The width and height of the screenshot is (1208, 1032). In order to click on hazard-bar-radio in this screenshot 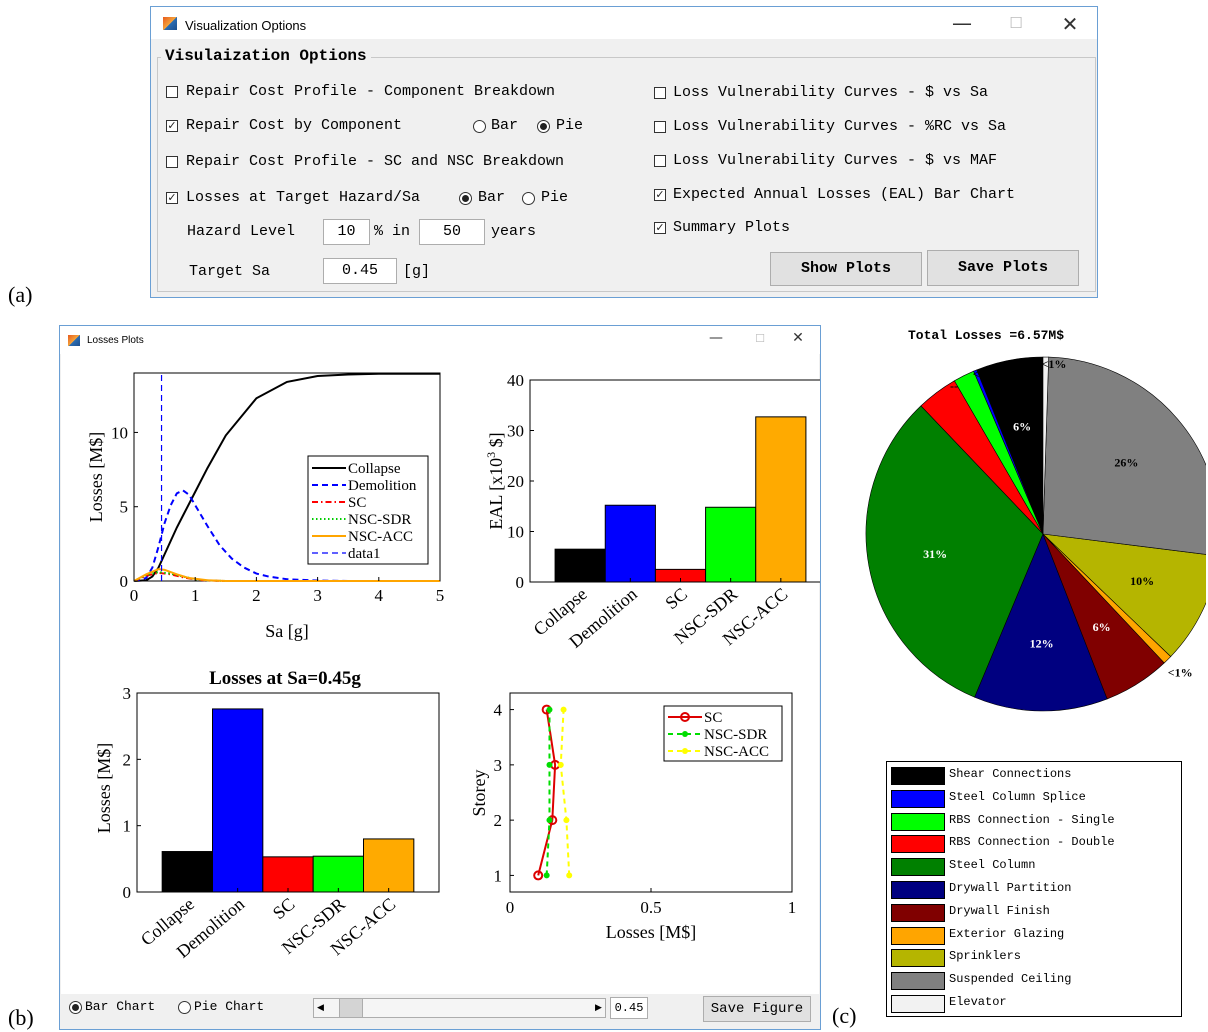, I will do `click(465, 198)`.